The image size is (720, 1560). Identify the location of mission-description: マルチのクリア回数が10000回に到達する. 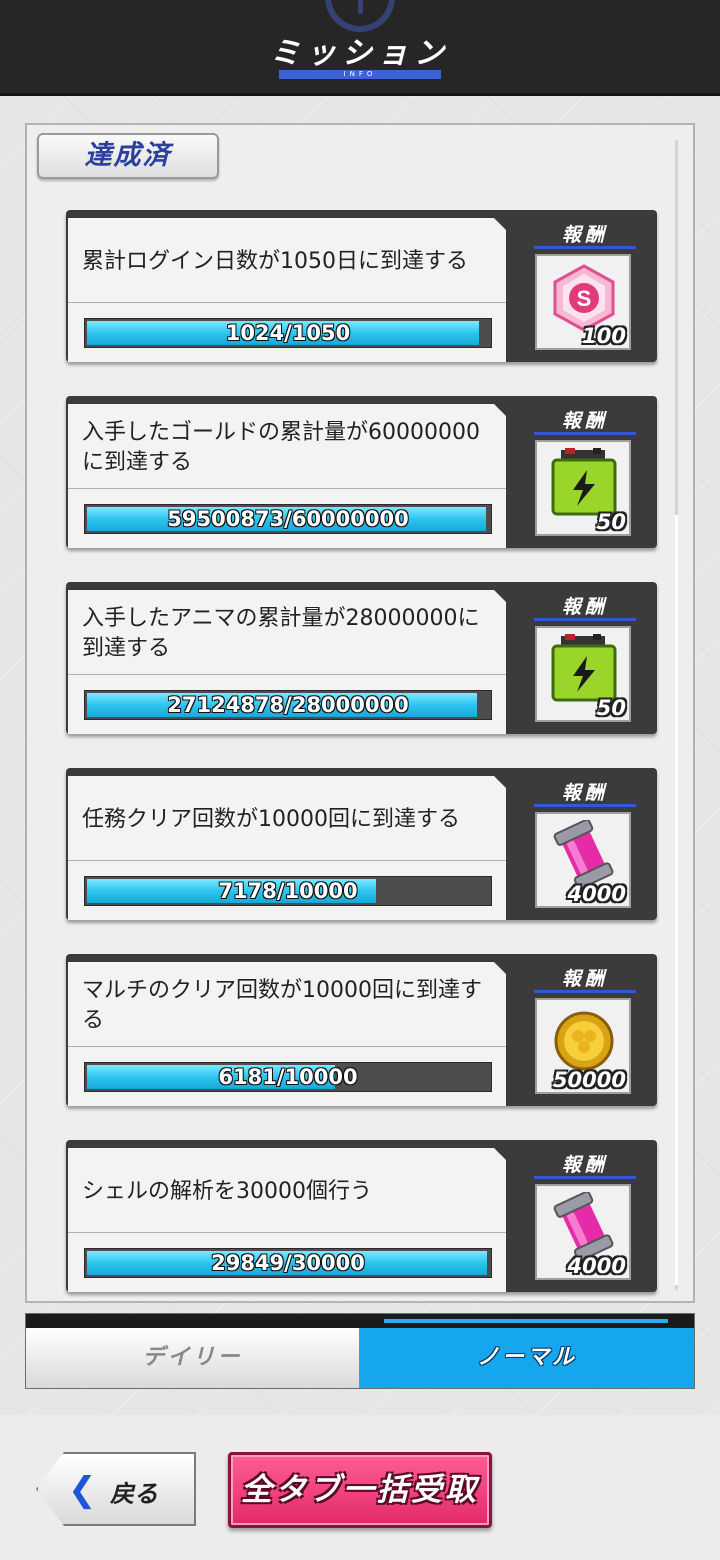
(282, 1005).